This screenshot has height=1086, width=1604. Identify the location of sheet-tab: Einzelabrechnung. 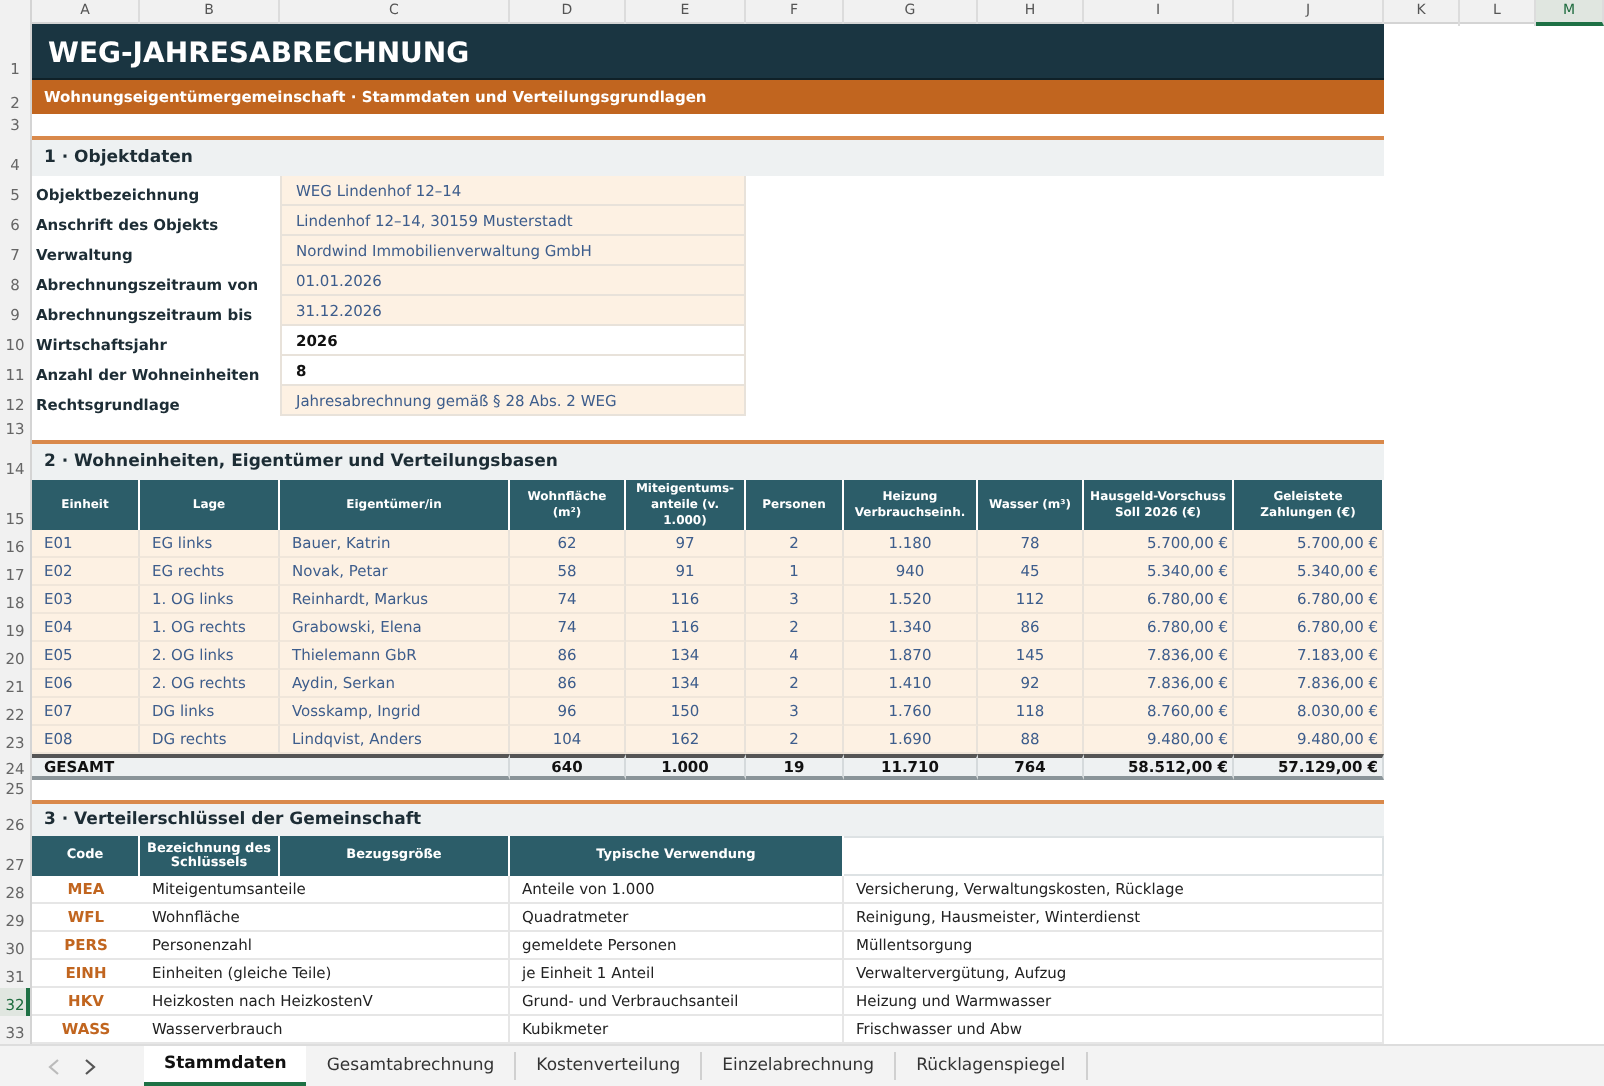
(799, 1066).